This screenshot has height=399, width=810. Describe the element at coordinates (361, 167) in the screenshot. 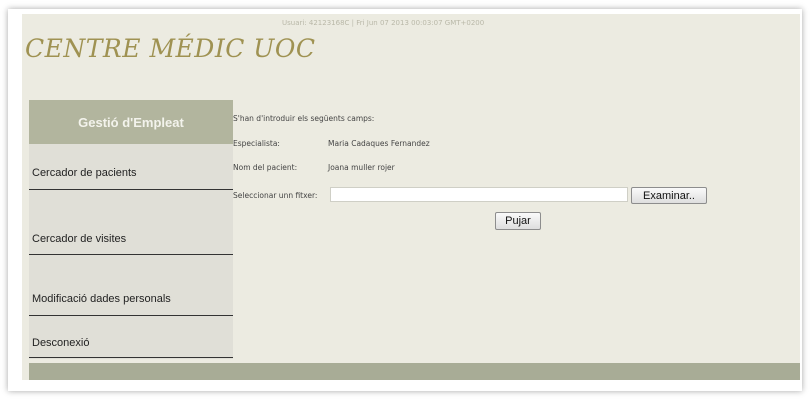

I see `patient-name-value: Joana muller rojer` at that location.